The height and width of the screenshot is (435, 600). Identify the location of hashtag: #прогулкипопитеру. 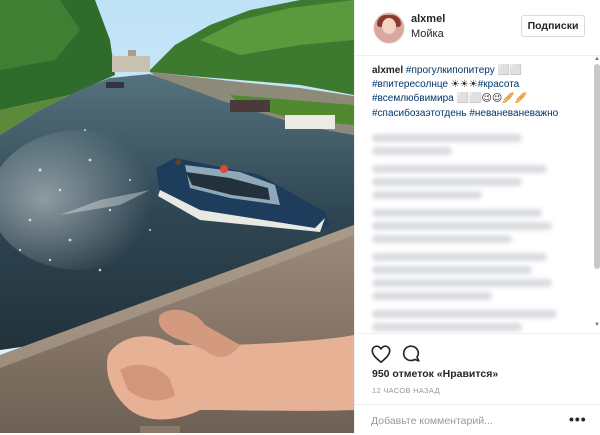
(450, 70).